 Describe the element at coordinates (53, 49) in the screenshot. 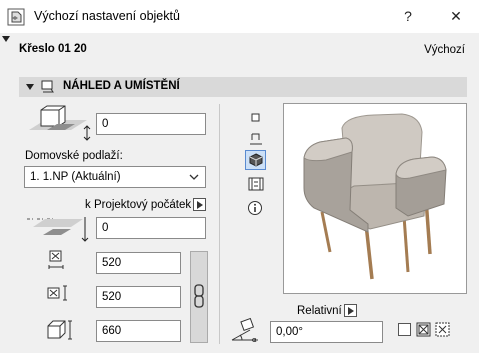

I see `object-name: Křeslo 01 20` at that location.